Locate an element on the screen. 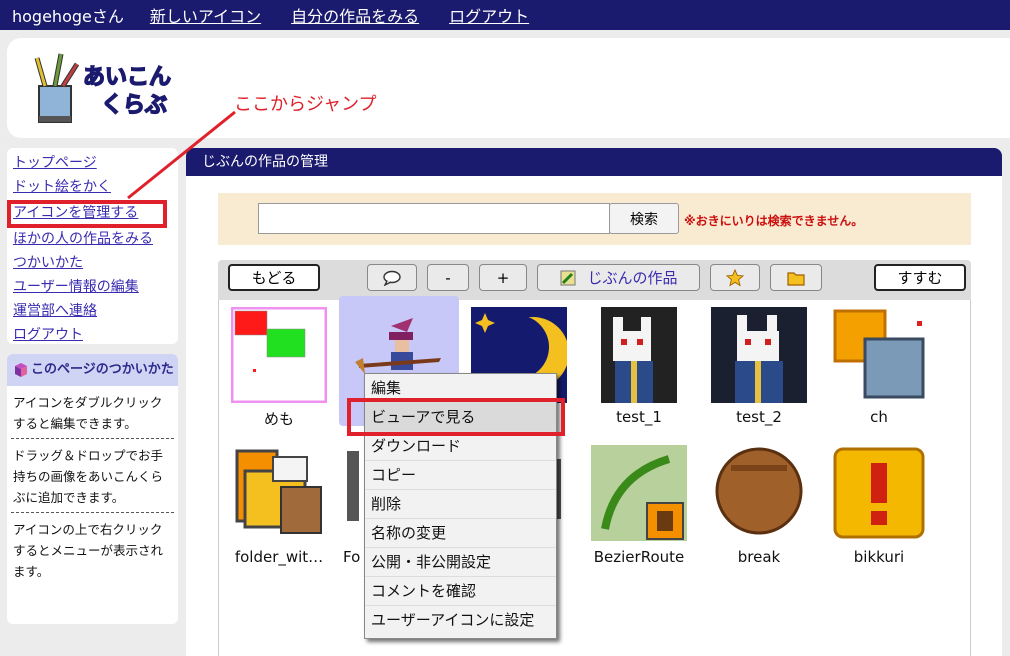  help-box-title: このページのつかいかた is located at coordinates (102, 369).